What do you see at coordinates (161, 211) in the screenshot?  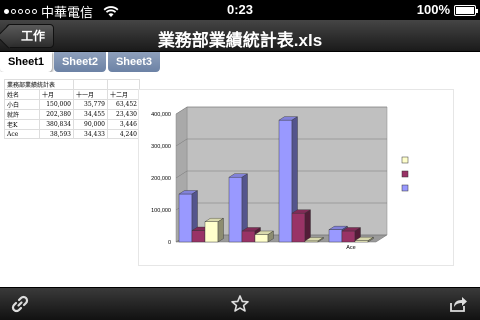 I see `y-tick-label: 100,000` at bounding box center [161, 211].